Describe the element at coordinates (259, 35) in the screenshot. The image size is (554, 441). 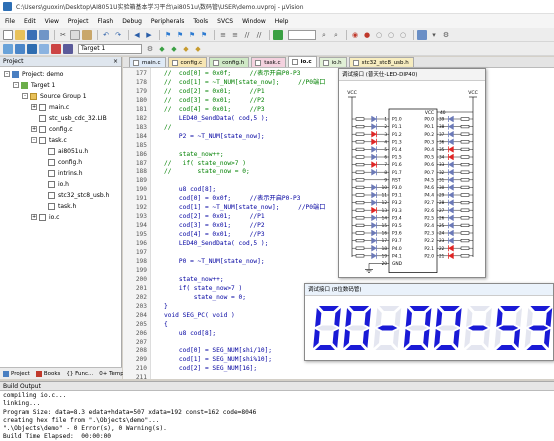
I see `uncomment-icon: //` at that location.